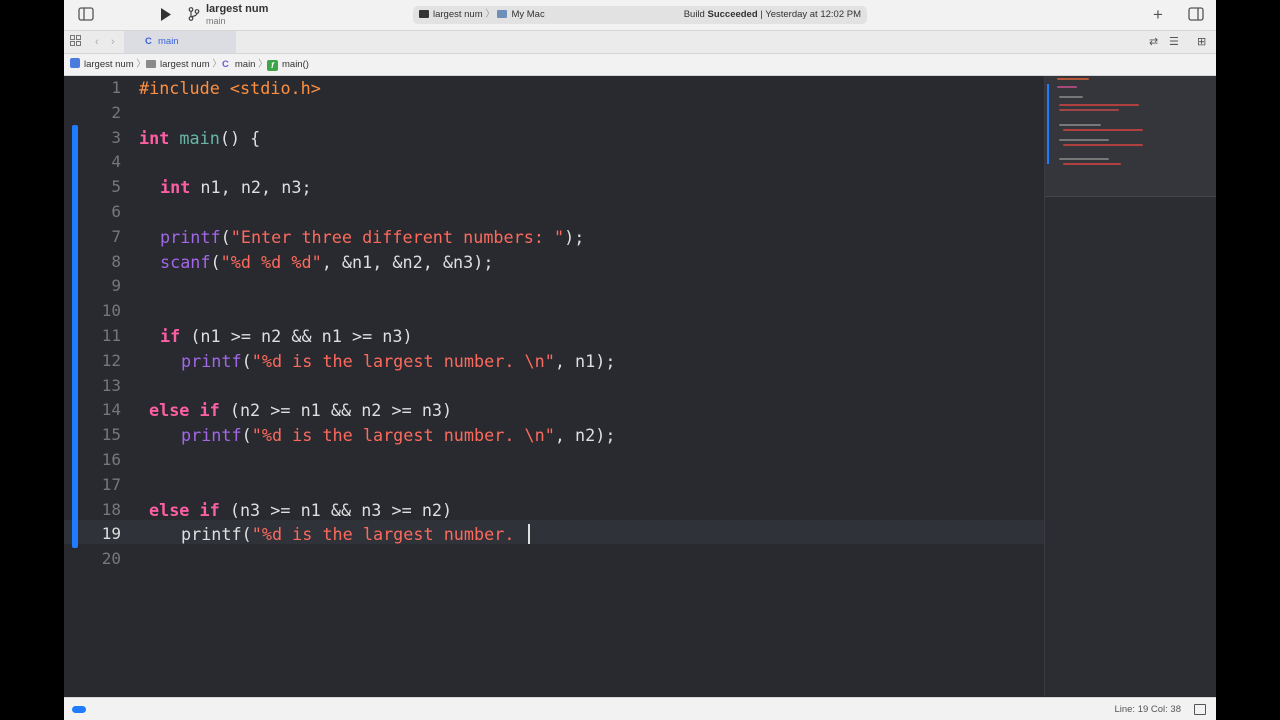 Image resolution: width=1280 pixels, height=720 pixels. I want to click on code-line-19: printf("%d is the largest number., so click(355, 534).